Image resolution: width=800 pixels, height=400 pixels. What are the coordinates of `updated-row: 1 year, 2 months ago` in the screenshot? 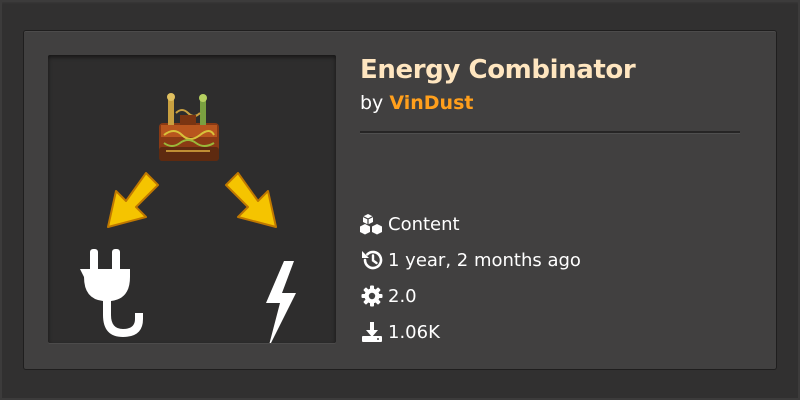 It's located at (550, 260).